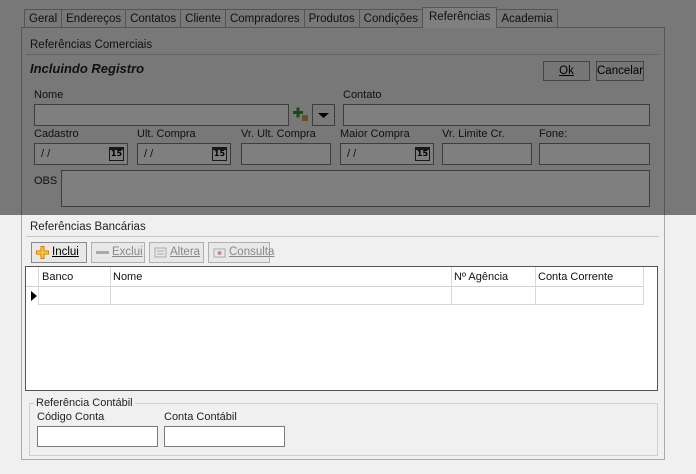  Describe the element at coordinates (87, 68) in the screenshot. I see `status-title: Incluindo Registro` at that location.